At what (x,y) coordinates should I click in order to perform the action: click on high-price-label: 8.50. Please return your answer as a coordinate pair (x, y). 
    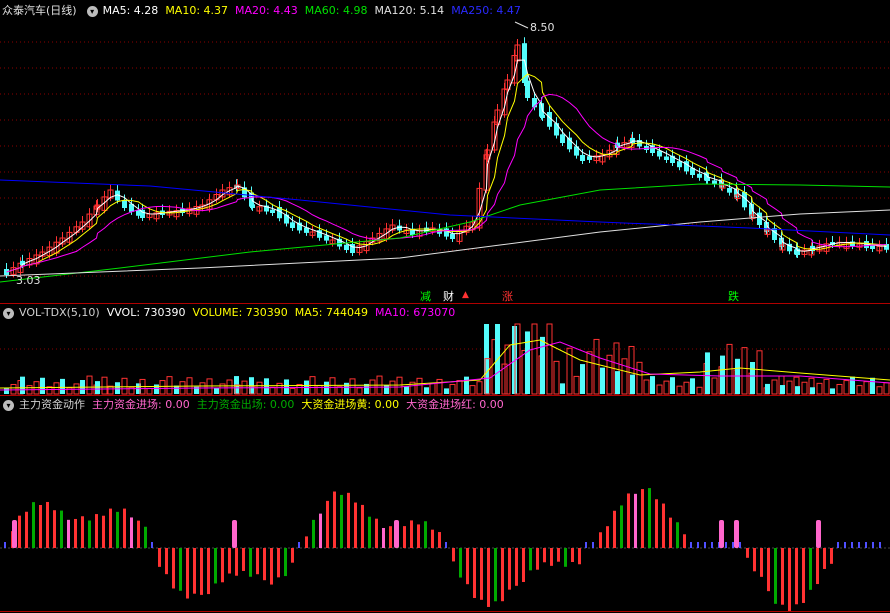
    Looking at the image, I should click on (542, 27).